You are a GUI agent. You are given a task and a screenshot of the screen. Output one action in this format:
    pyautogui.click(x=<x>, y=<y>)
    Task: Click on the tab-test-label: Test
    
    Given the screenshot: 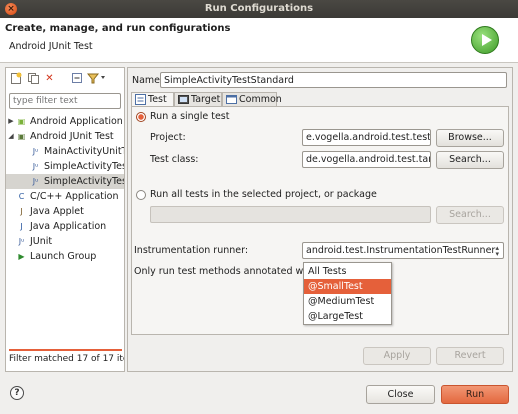 What is the action you would take?
    pyautogui.click(x=157, y=99)
    